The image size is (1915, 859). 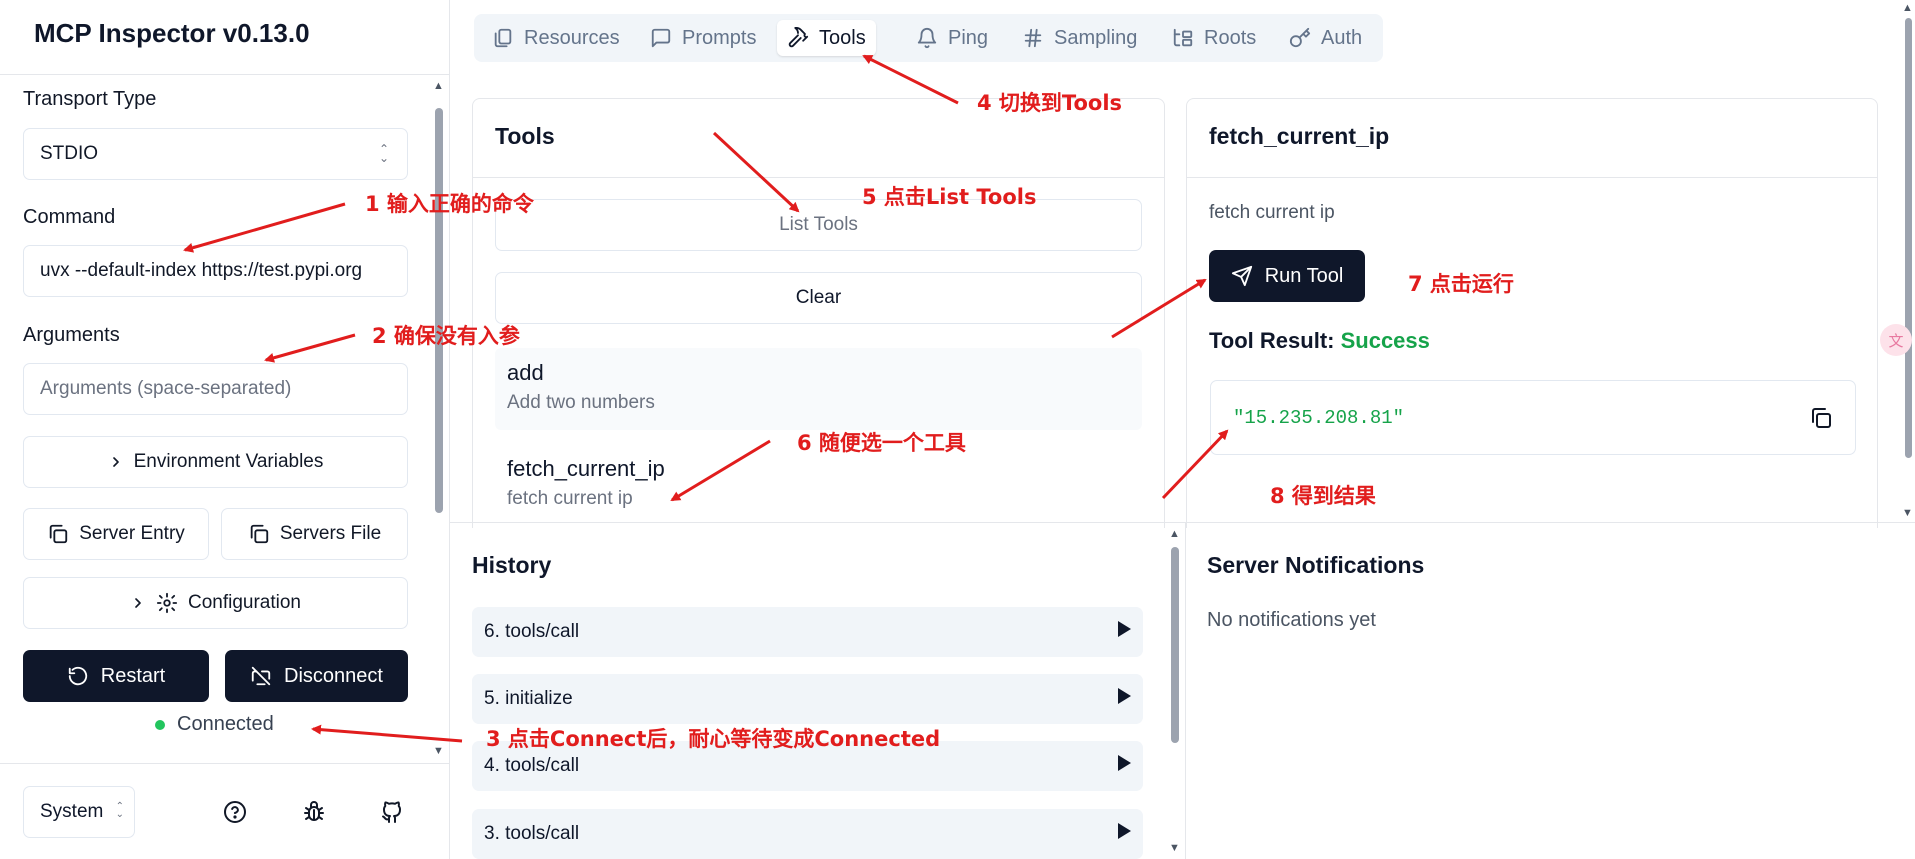 I want to click on annotation-label-6: 6 随便选一个工具, so click(x=881, y=443).